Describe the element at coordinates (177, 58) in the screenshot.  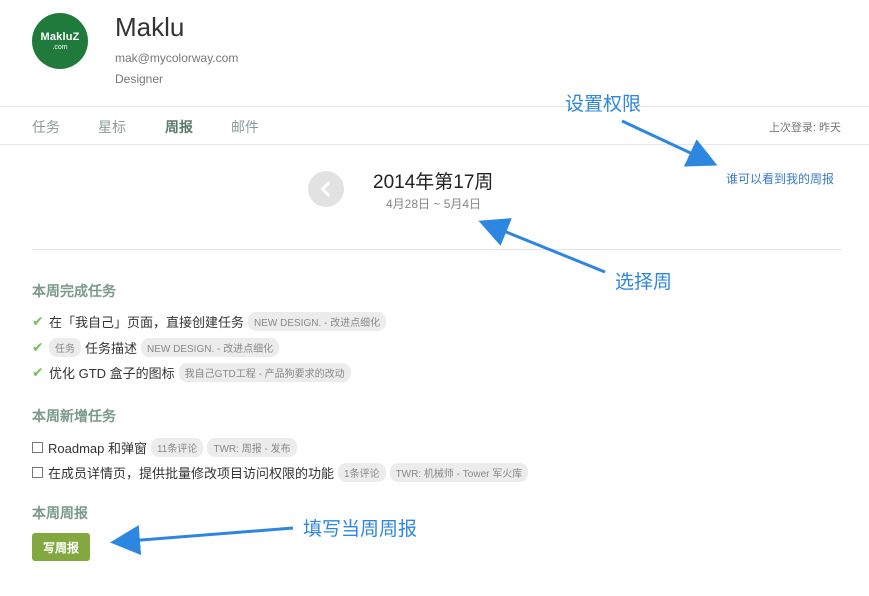
I see `profile-email: mak@mycolorway.com` at that location.